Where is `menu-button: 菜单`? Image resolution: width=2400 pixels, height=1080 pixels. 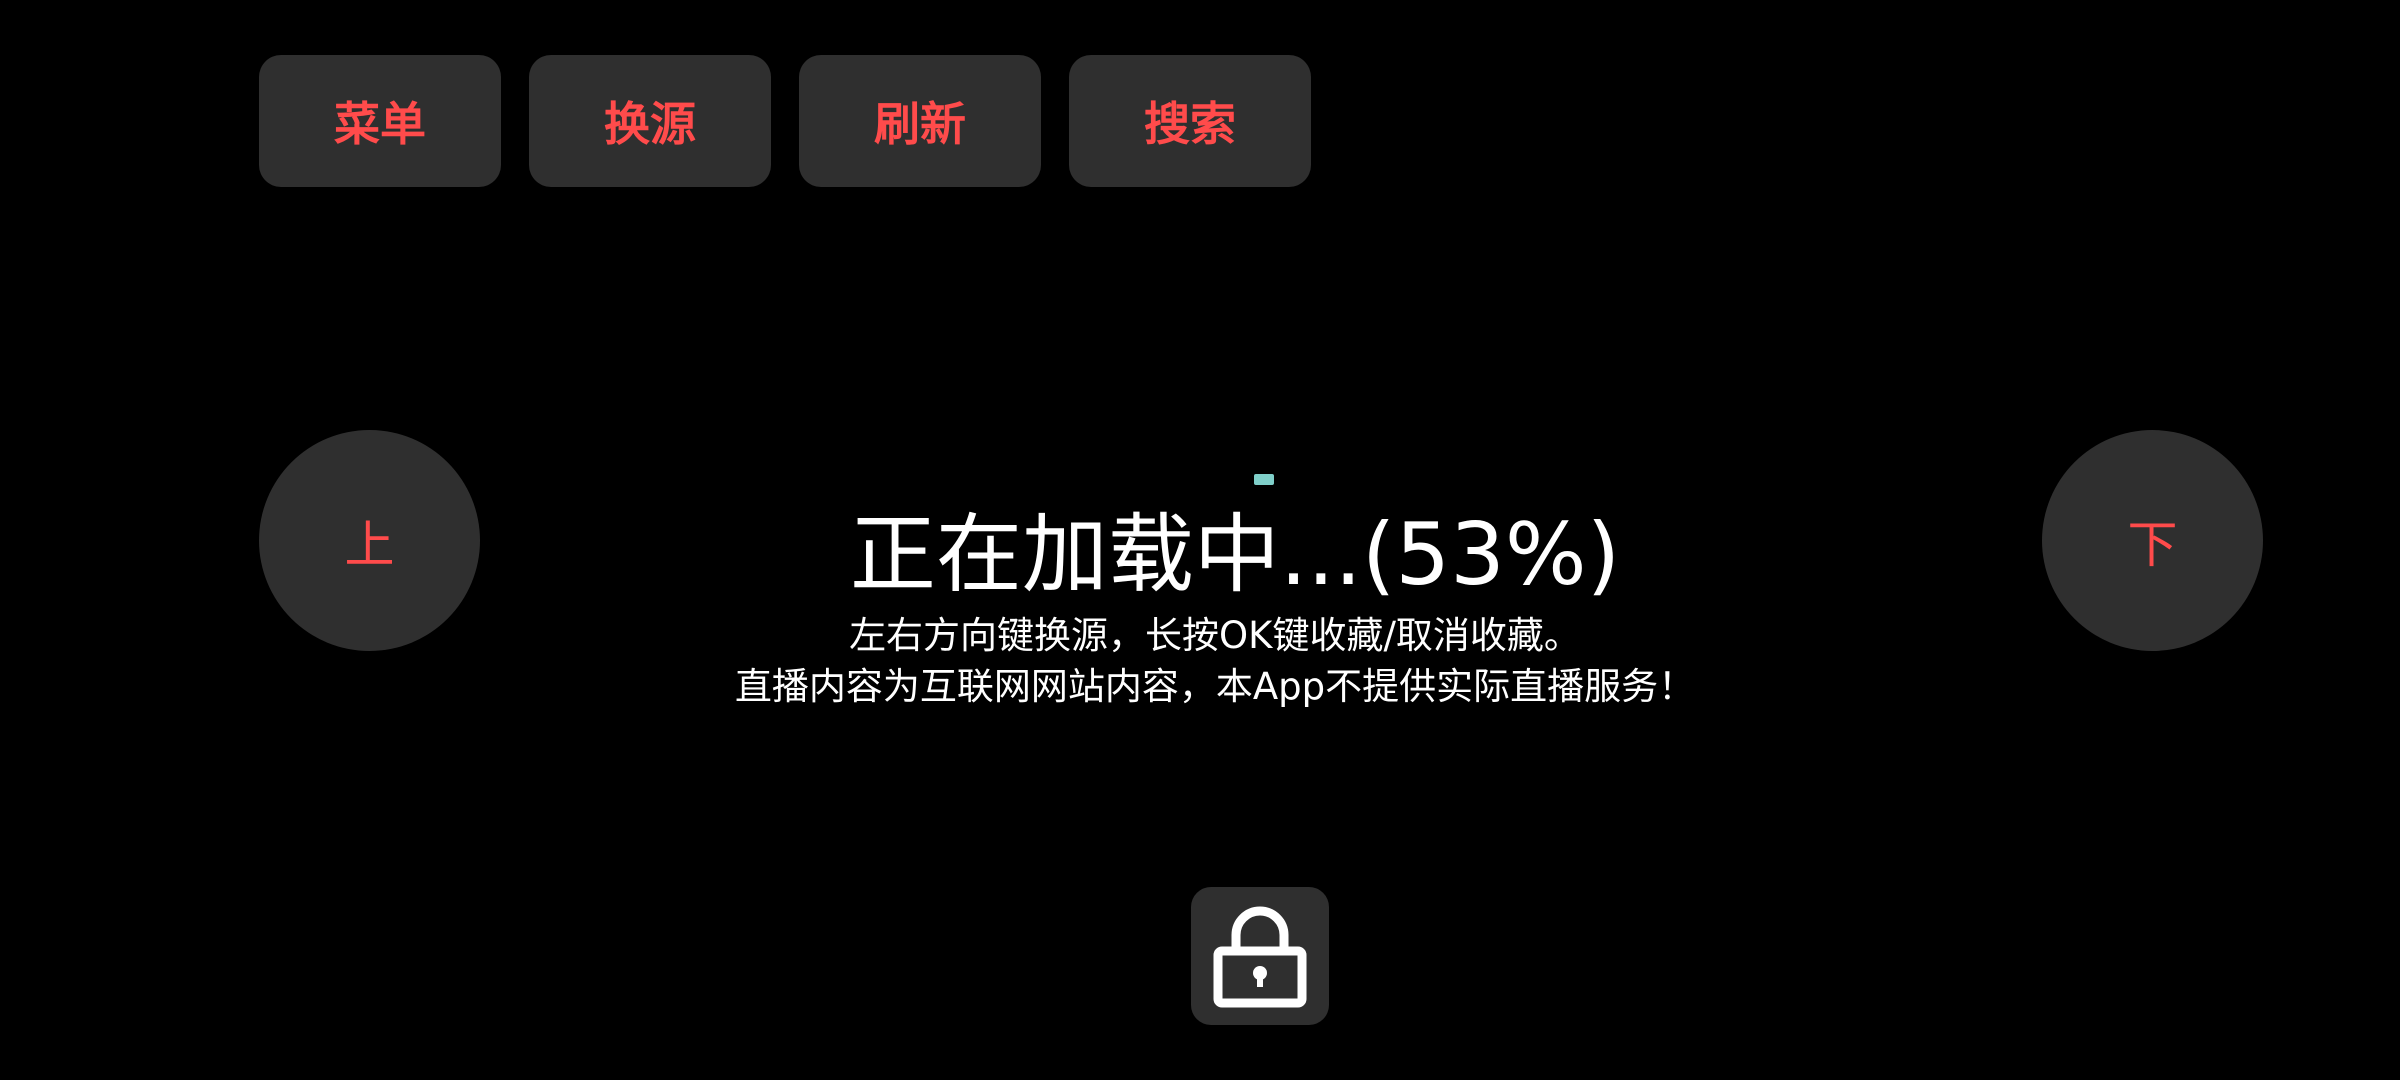
menu-button: 菜单 is located at coordinates (380, 121).